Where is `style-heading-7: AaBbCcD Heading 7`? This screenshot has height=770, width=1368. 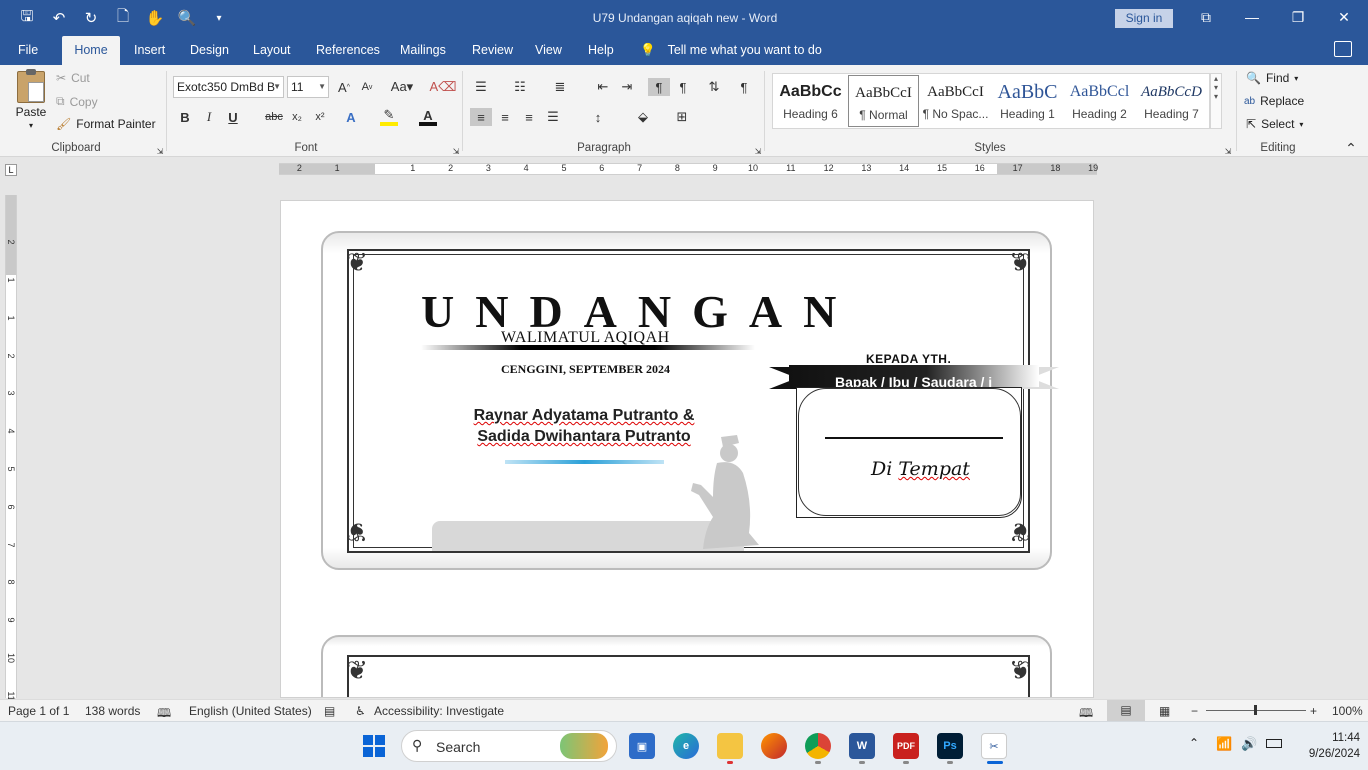
style-heading-7: AaBbCcD Heading 7 is located at coordinates (1171, 101).